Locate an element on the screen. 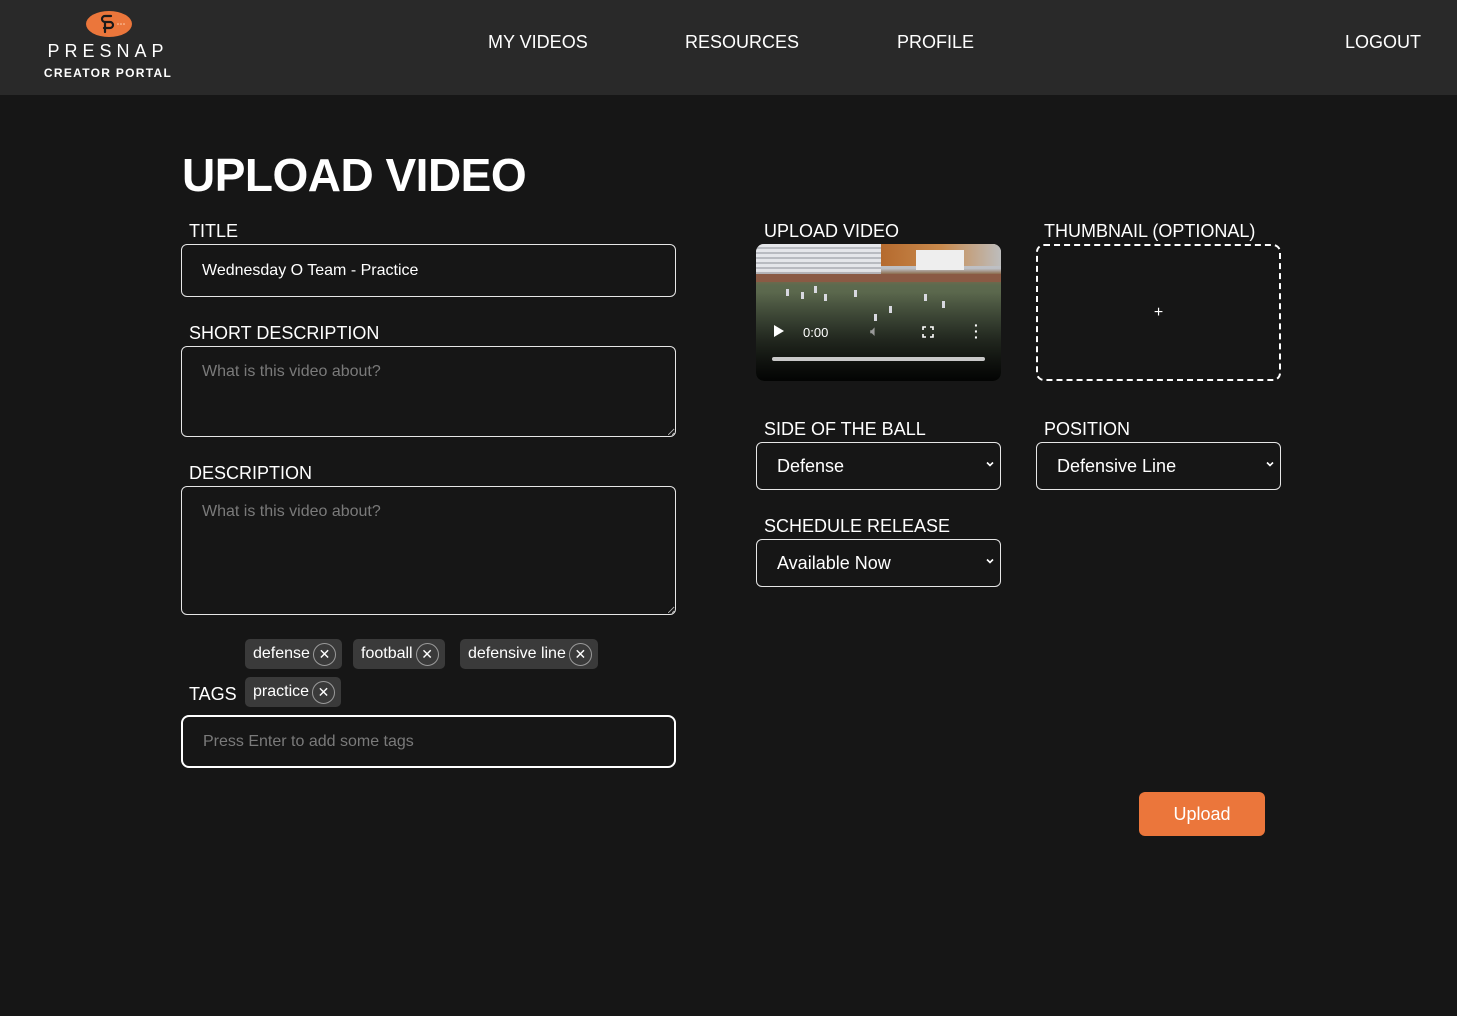 The width and height of the screenshot is (1457, 1016). schedule-release-select: Available Now is located at coordinates (878, 563).